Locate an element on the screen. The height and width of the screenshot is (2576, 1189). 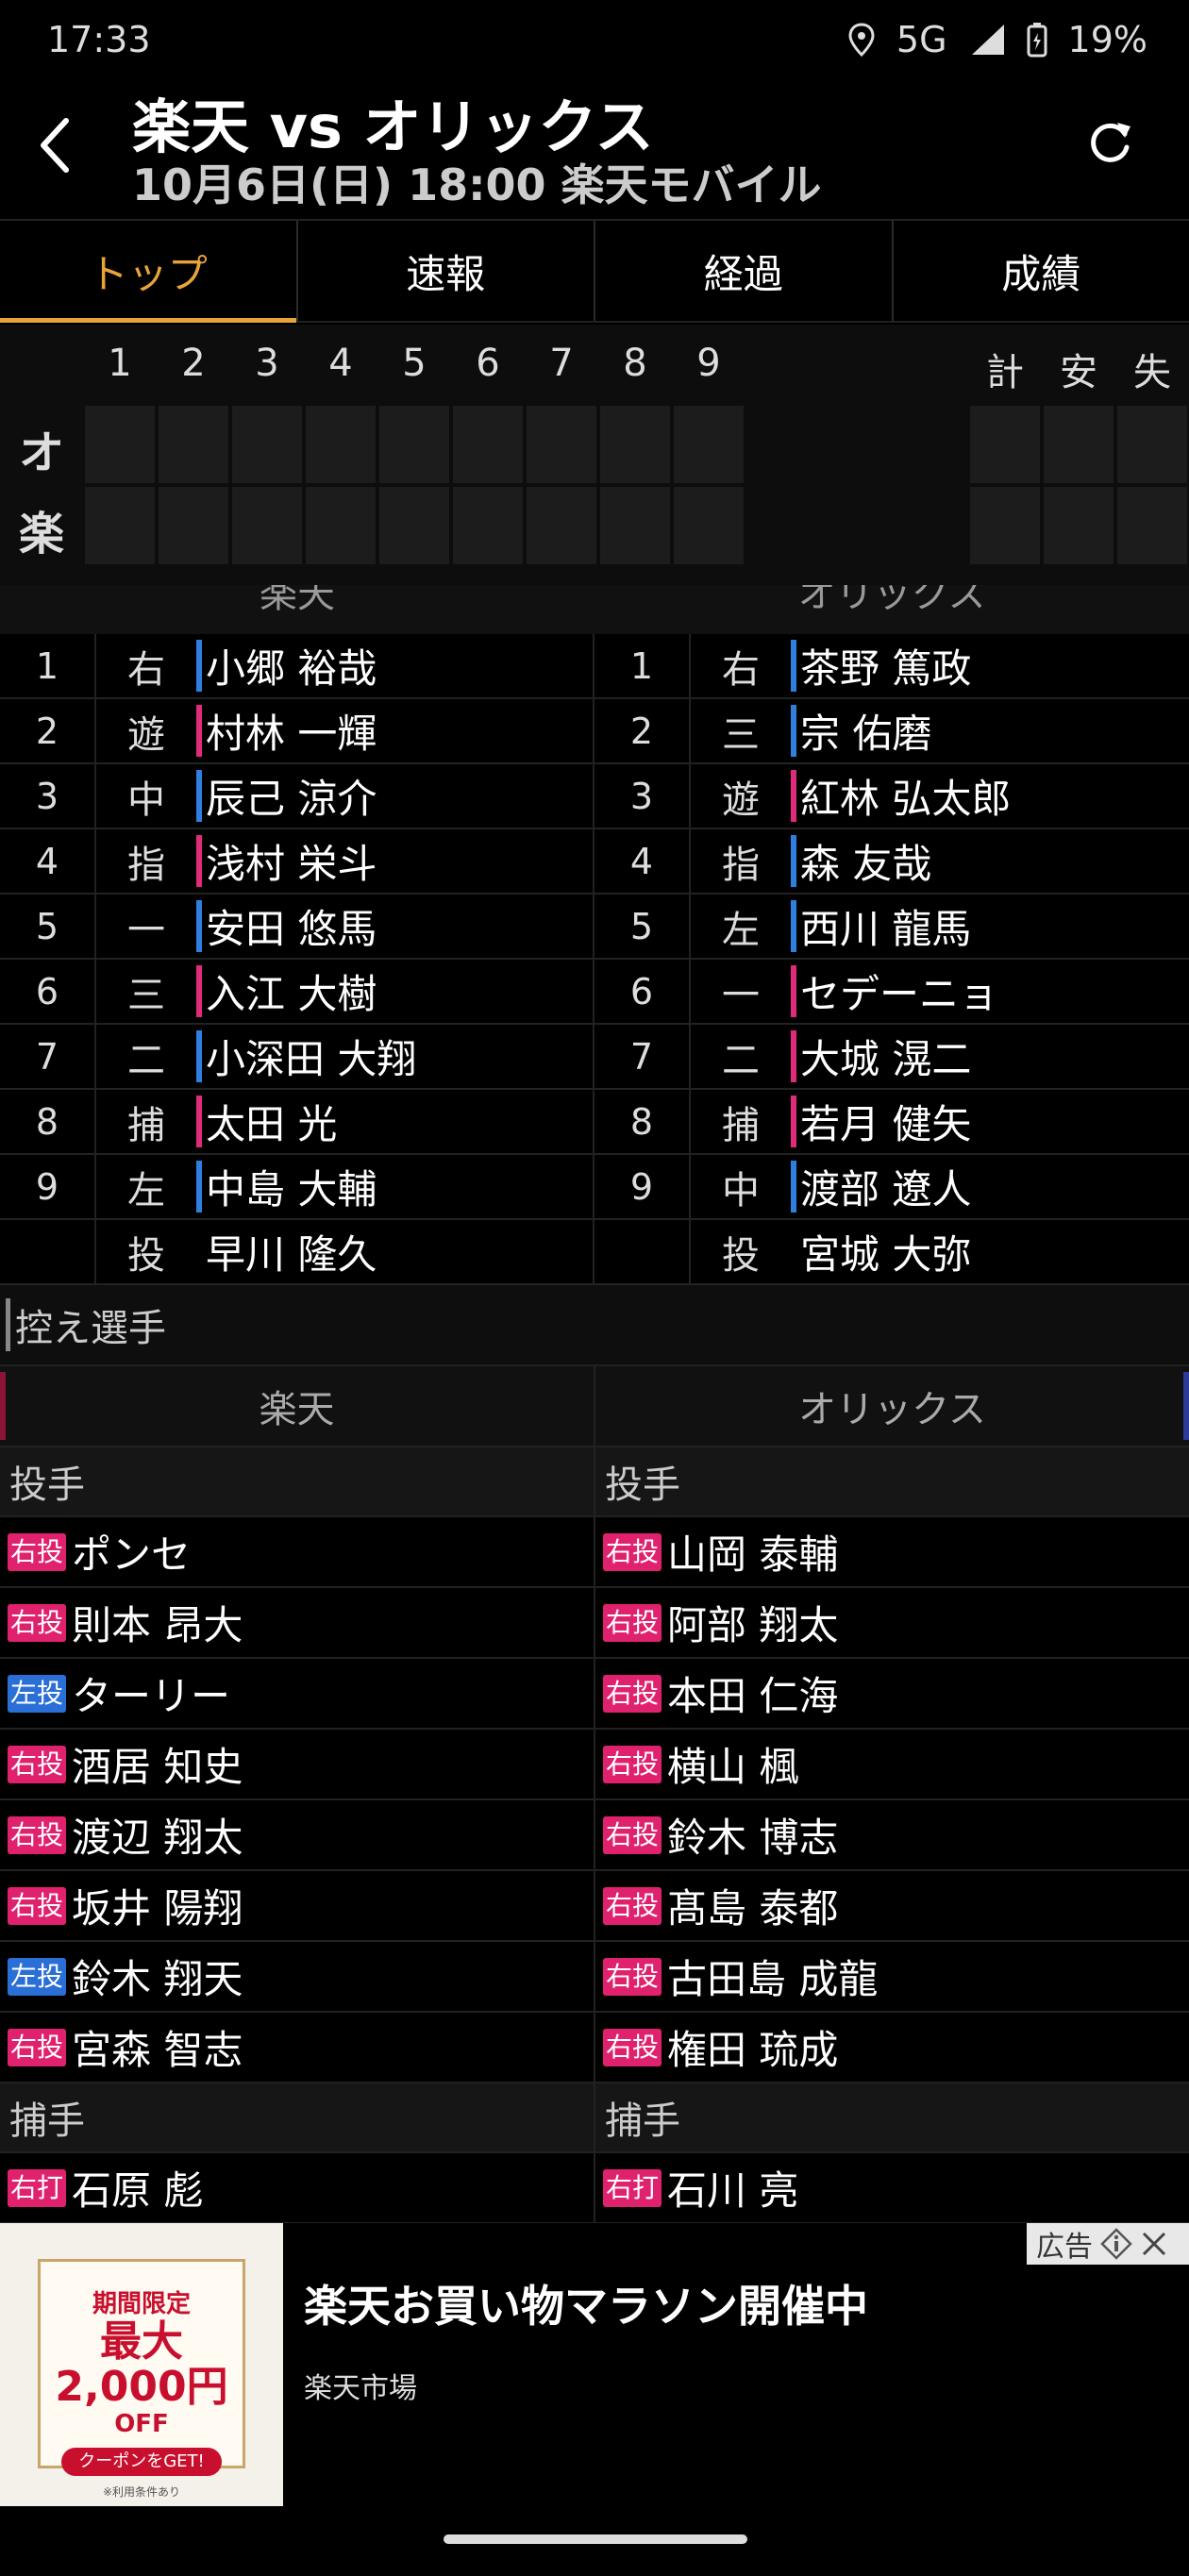
ad-info-icon is located at coordinates (1116, 2244).